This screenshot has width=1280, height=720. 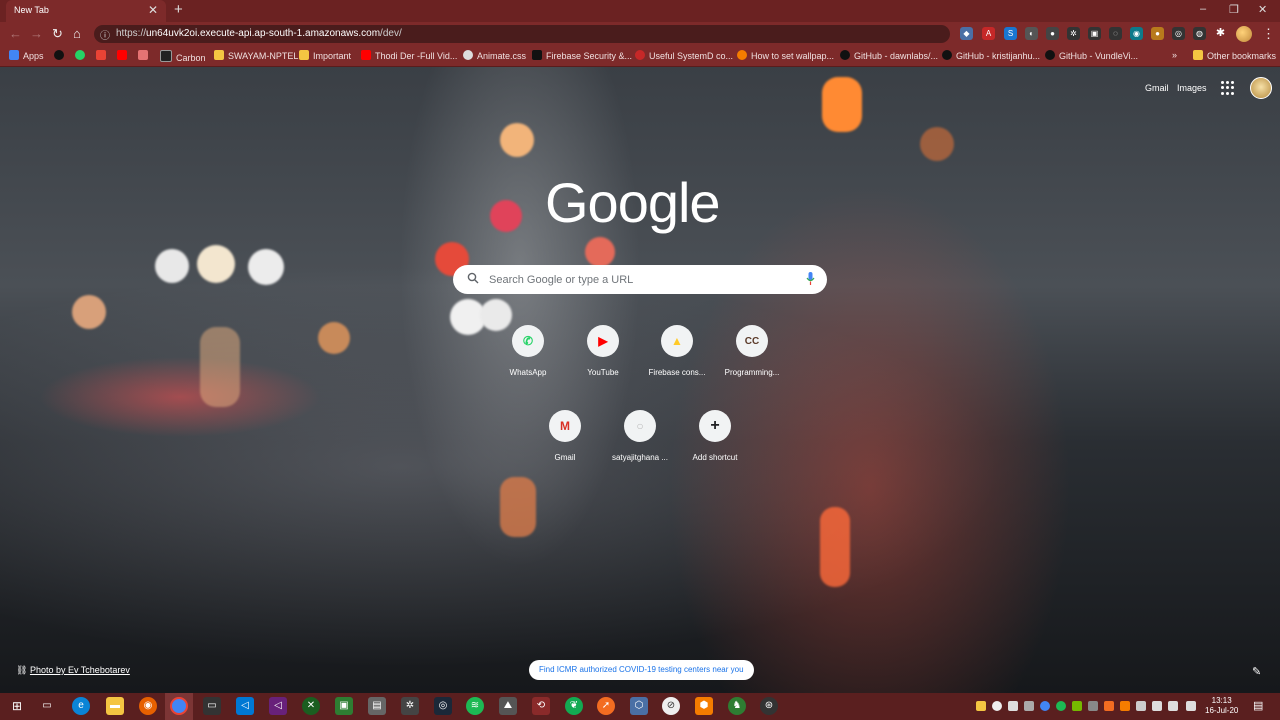 I want to click on tab-new-tab: New Tab ✕, so click(x=86, y=11).